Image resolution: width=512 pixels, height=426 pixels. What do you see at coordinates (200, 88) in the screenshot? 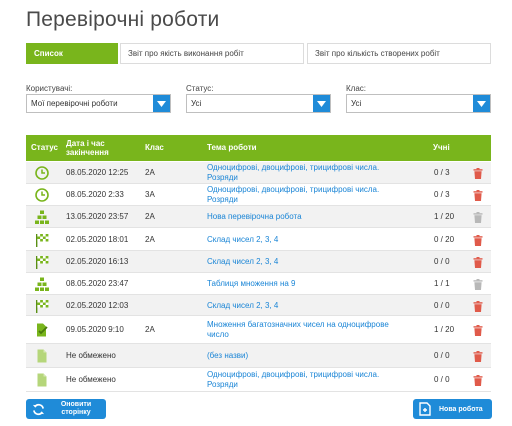
I see `status-filter-label: Статус:` at bounding box center [200, 88].